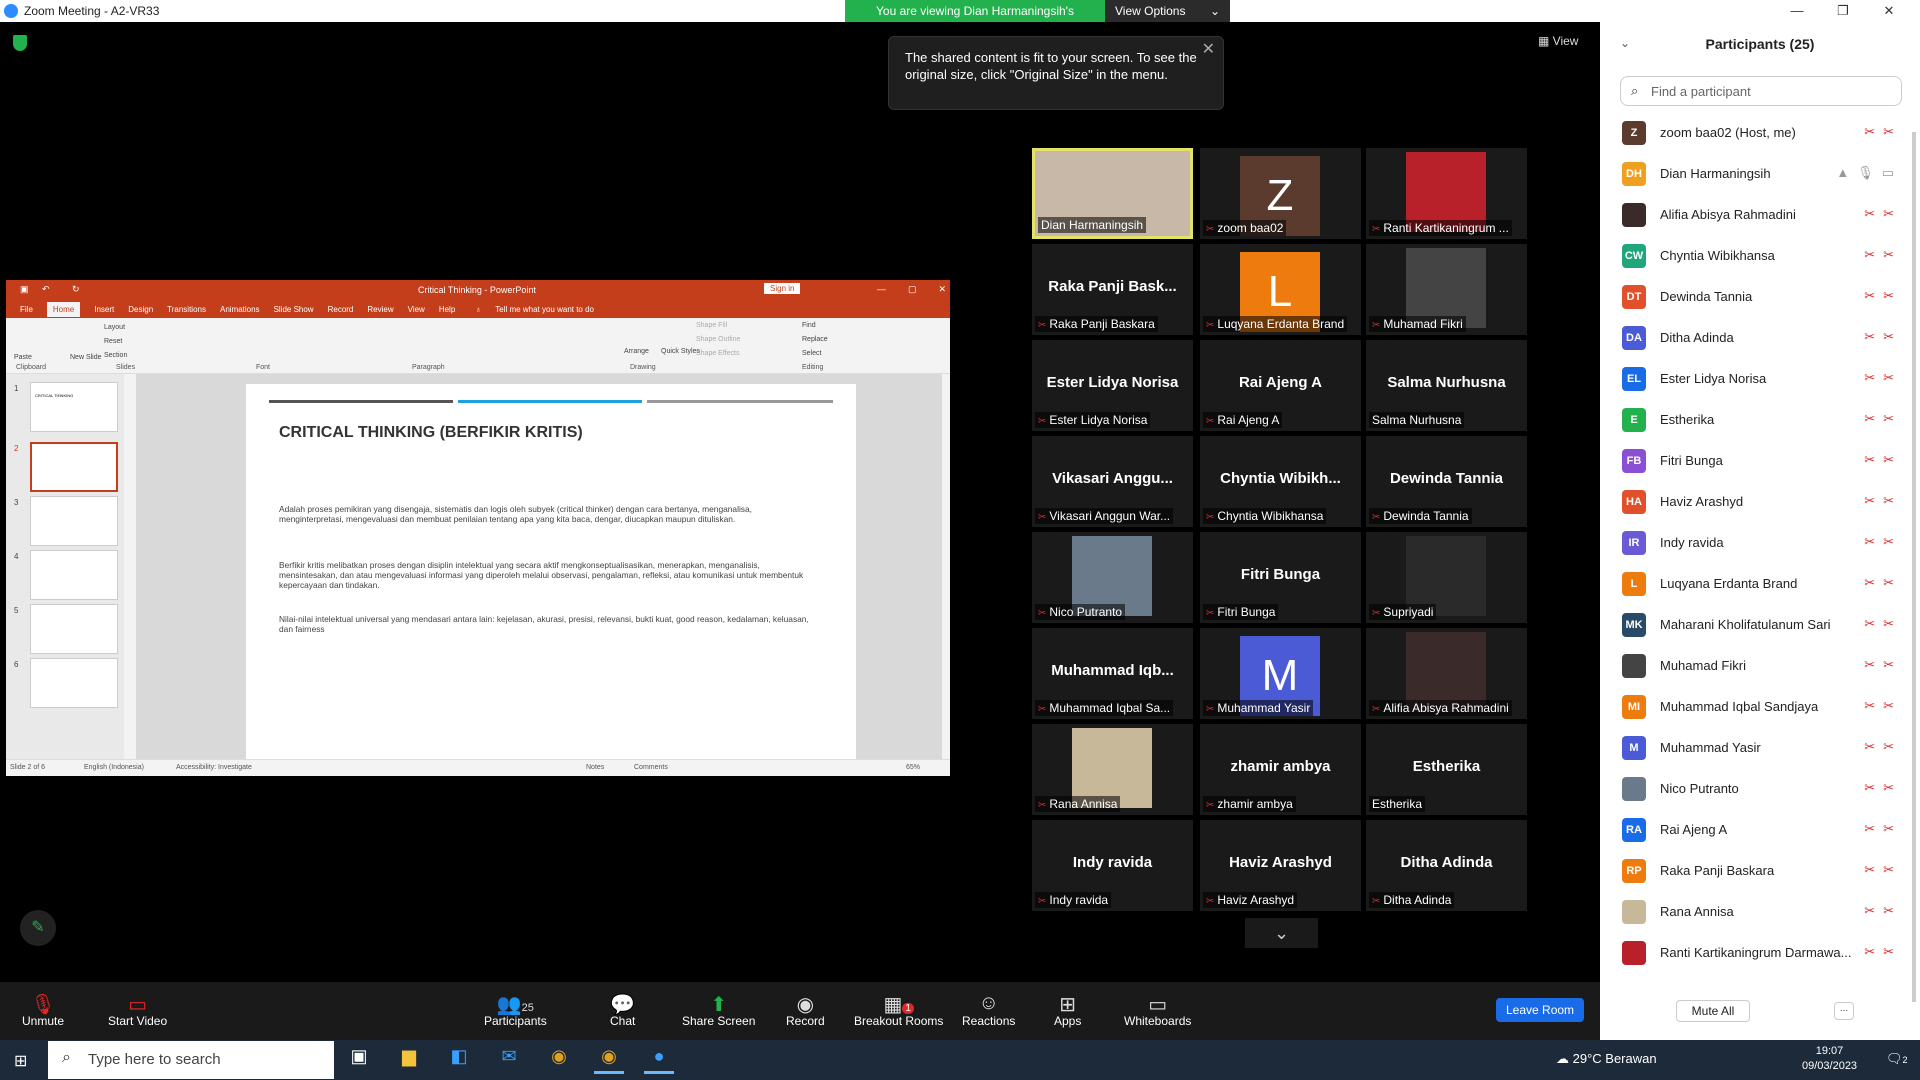 Image resolution: width=1920 pixels, height=1080 pixels. Describe the element at coordinates (898, 1010) in the screenshot. I see `breakout-rooms-button: ▦ 1 Breakout Rooms` at that location.